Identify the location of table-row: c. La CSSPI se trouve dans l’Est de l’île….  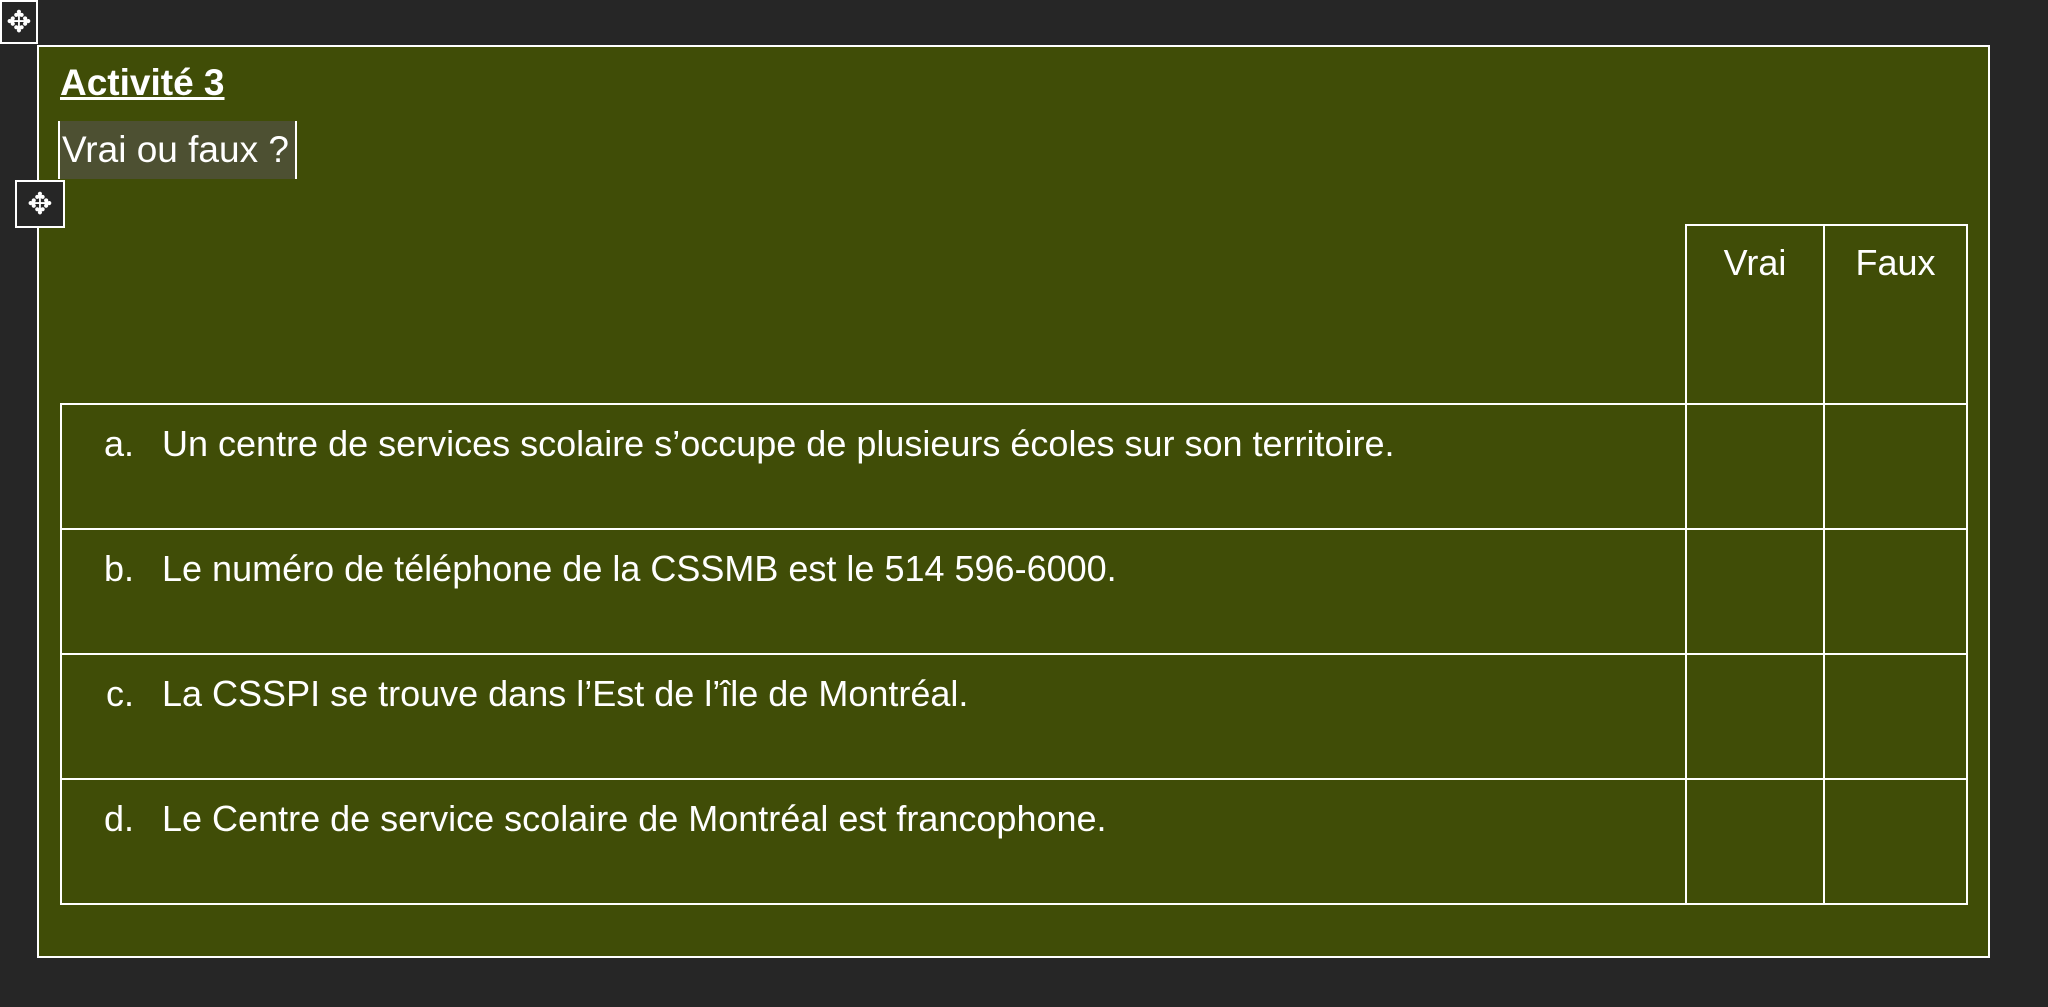
(1014, 716).